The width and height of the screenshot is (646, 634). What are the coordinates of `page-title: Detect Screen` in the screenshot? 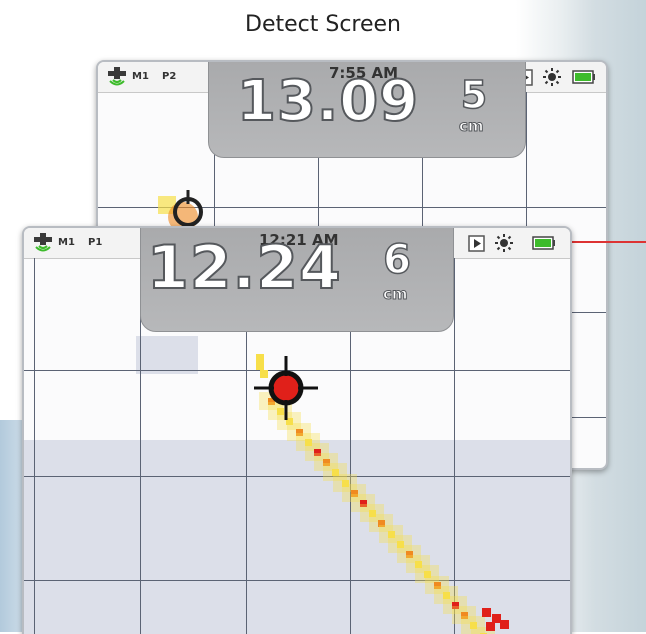 It's located at (323, 24).